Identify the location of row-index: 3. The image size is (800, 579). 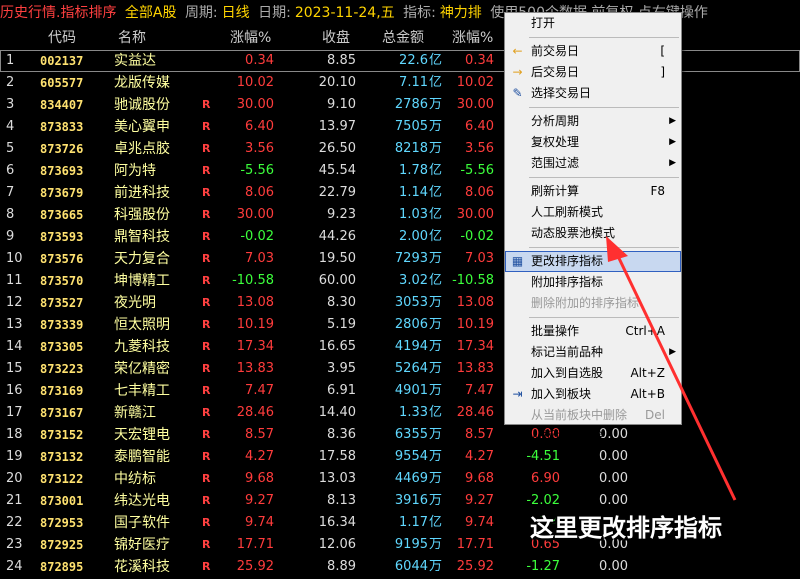
(10, 104).